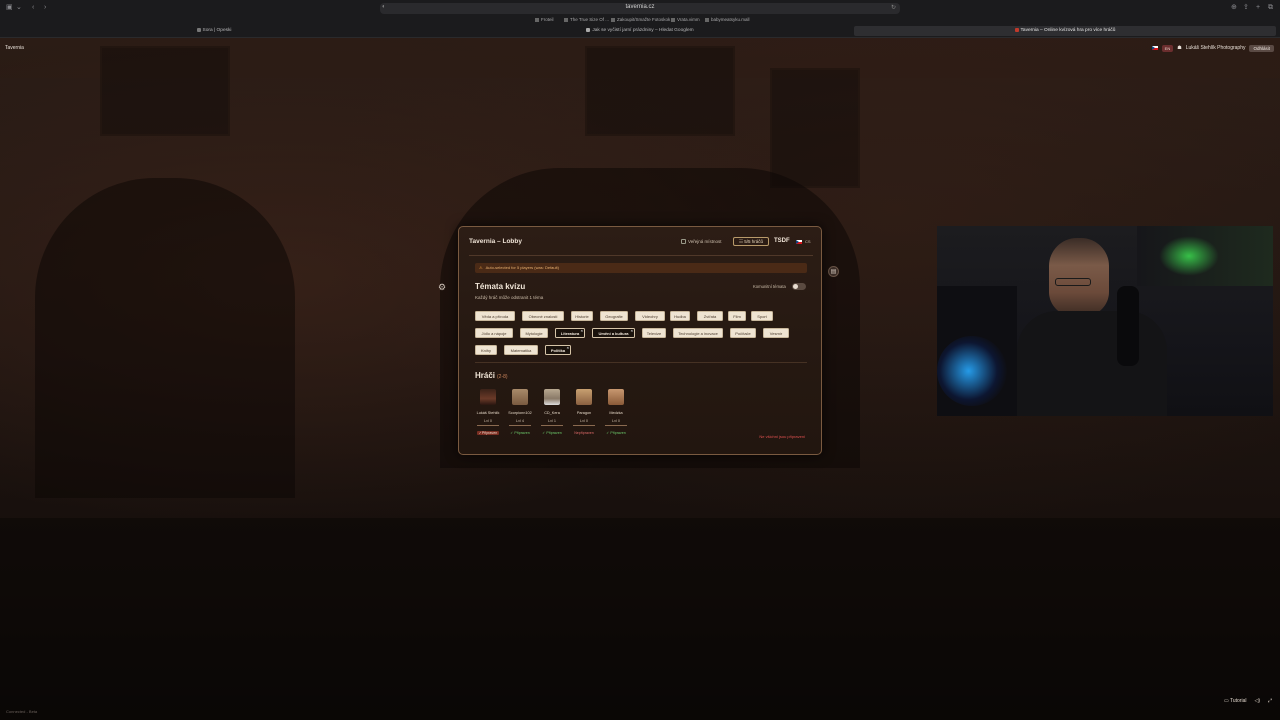 The image size is (1280, 720). I want to click on topic-chip-label: Věda a příroda, so click(495, 316).